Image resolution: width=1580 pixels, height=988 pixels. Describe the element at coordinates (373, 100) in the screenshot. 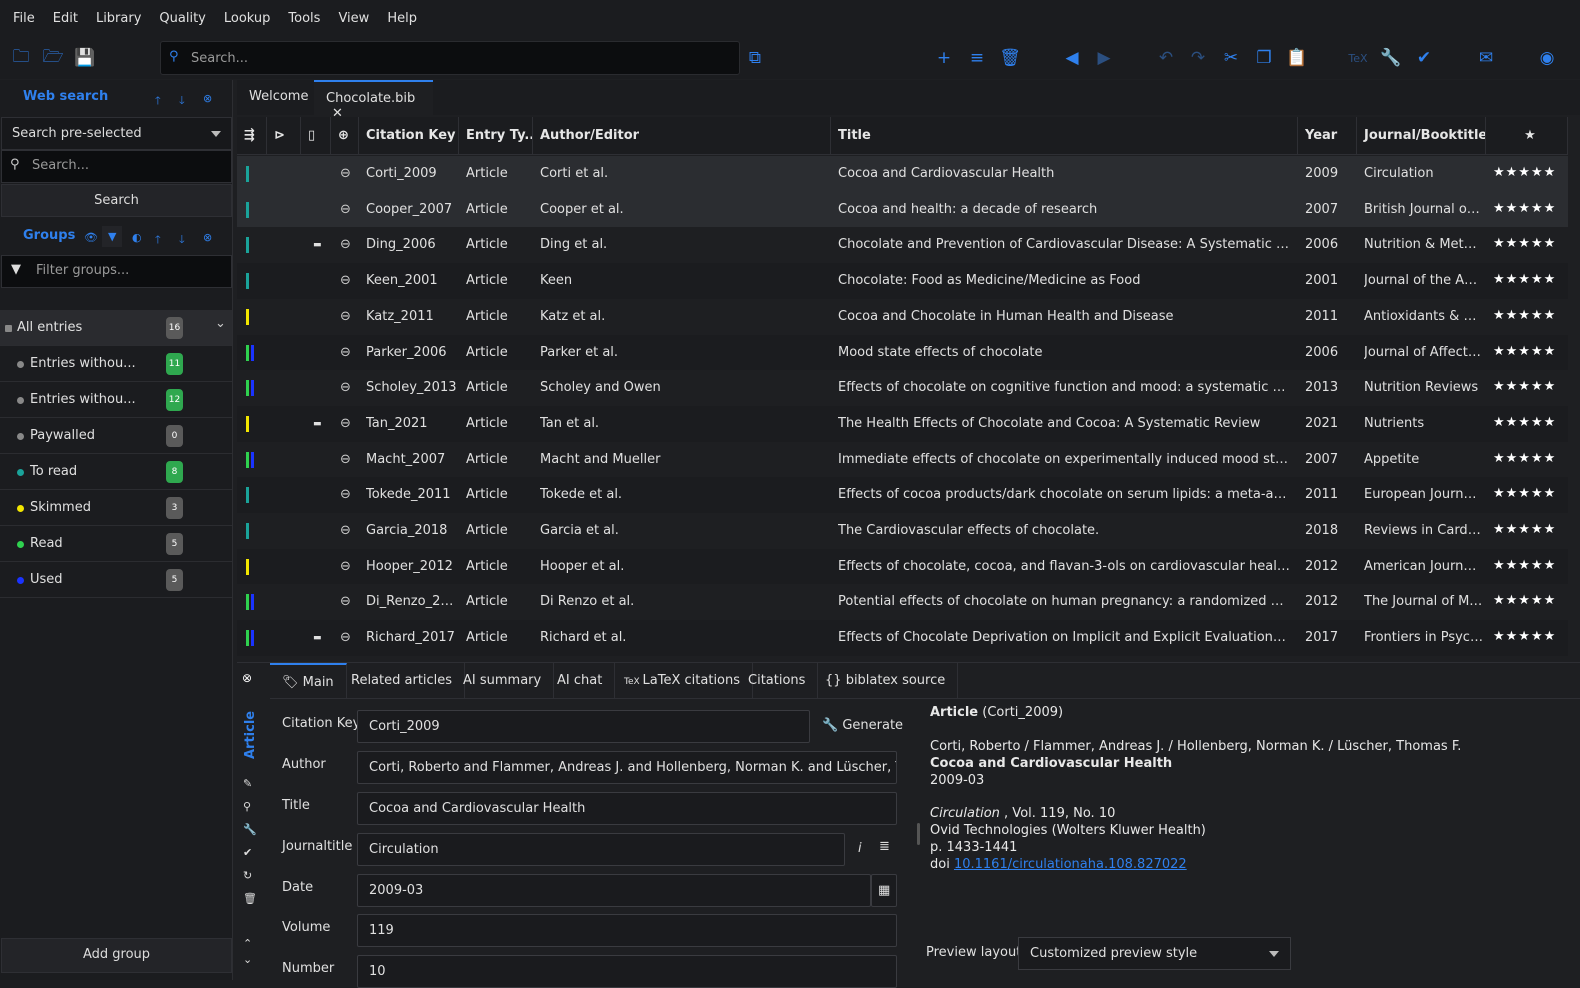

I see `tab-chocolate-bib: Chocolate.bib ✕` at that location.